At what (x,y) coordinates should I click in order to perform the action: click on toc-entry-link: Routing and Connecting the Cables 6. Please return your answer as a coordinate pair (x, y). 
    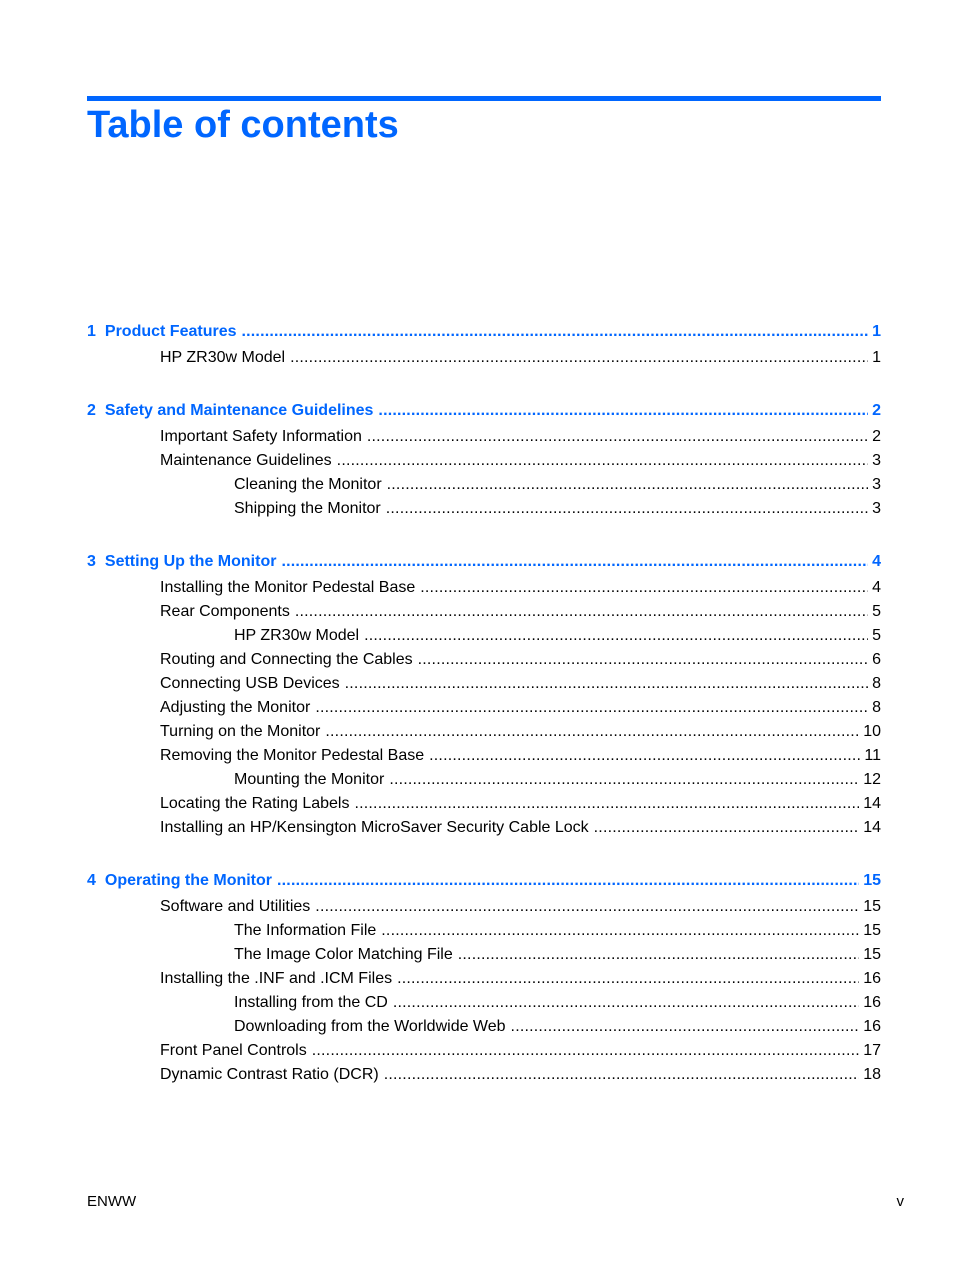
    Looking at the image, I should click on (484, 660).